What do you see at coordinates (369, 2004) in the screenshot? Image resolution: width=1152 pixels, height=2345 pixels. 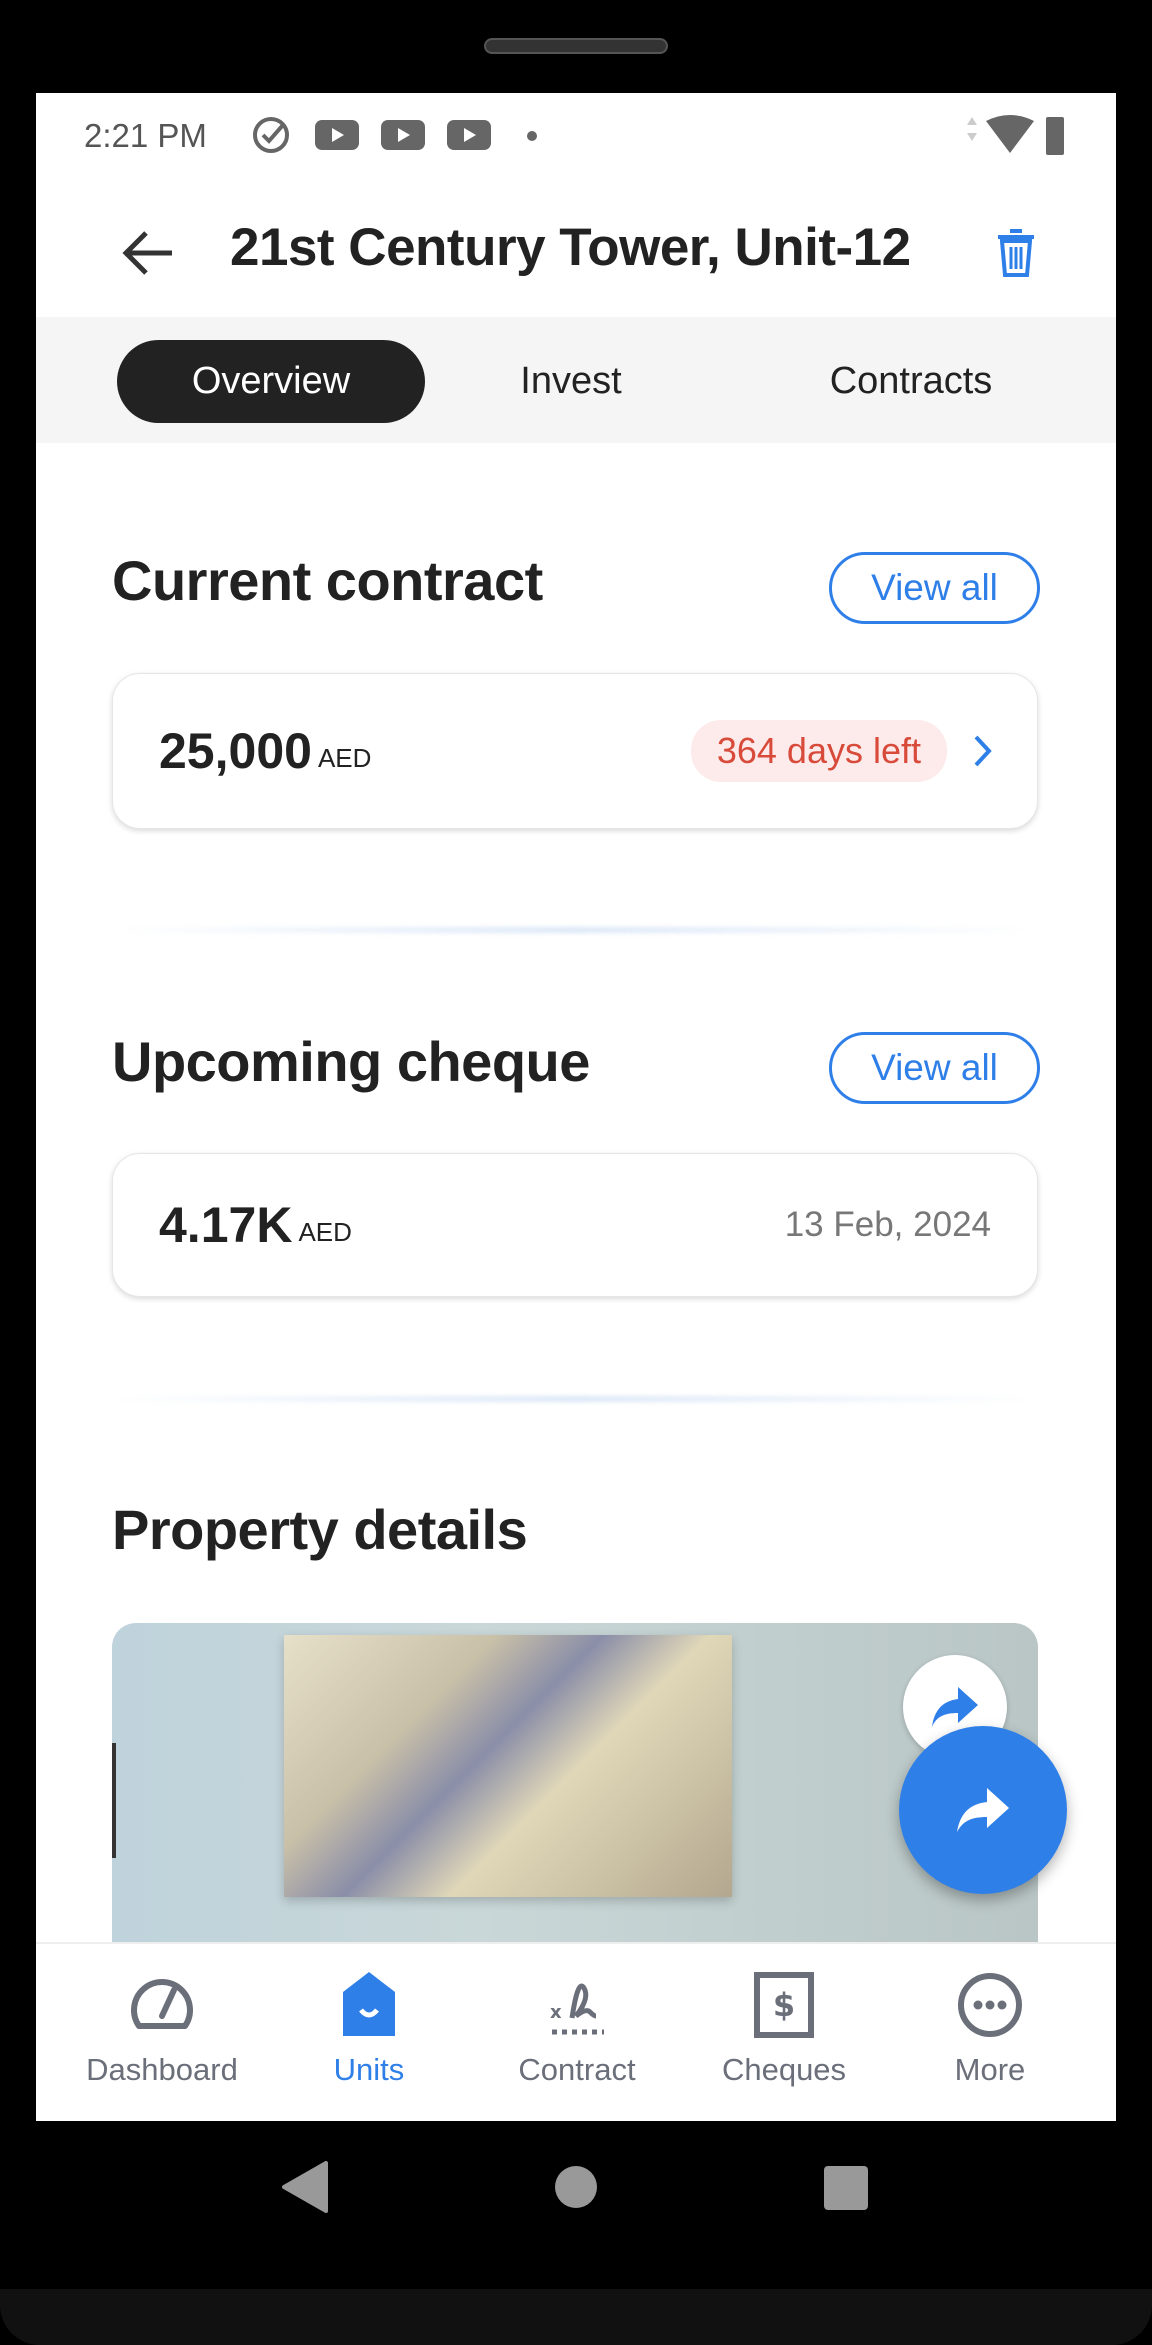 I see `home-icon` at bounding box center [369, 2004].